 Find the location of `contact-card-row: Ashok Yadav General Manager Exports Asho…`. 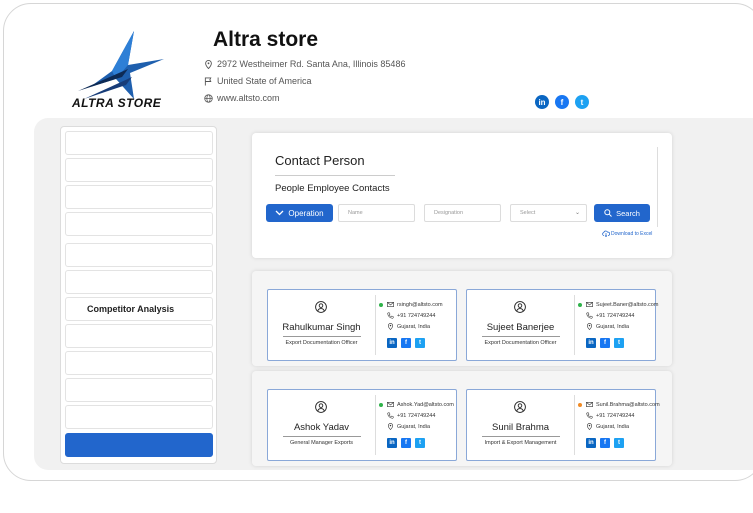

contact-card-row: Ashok Yadav General Manager Exports Asho… is located at coordinates (462, 418).